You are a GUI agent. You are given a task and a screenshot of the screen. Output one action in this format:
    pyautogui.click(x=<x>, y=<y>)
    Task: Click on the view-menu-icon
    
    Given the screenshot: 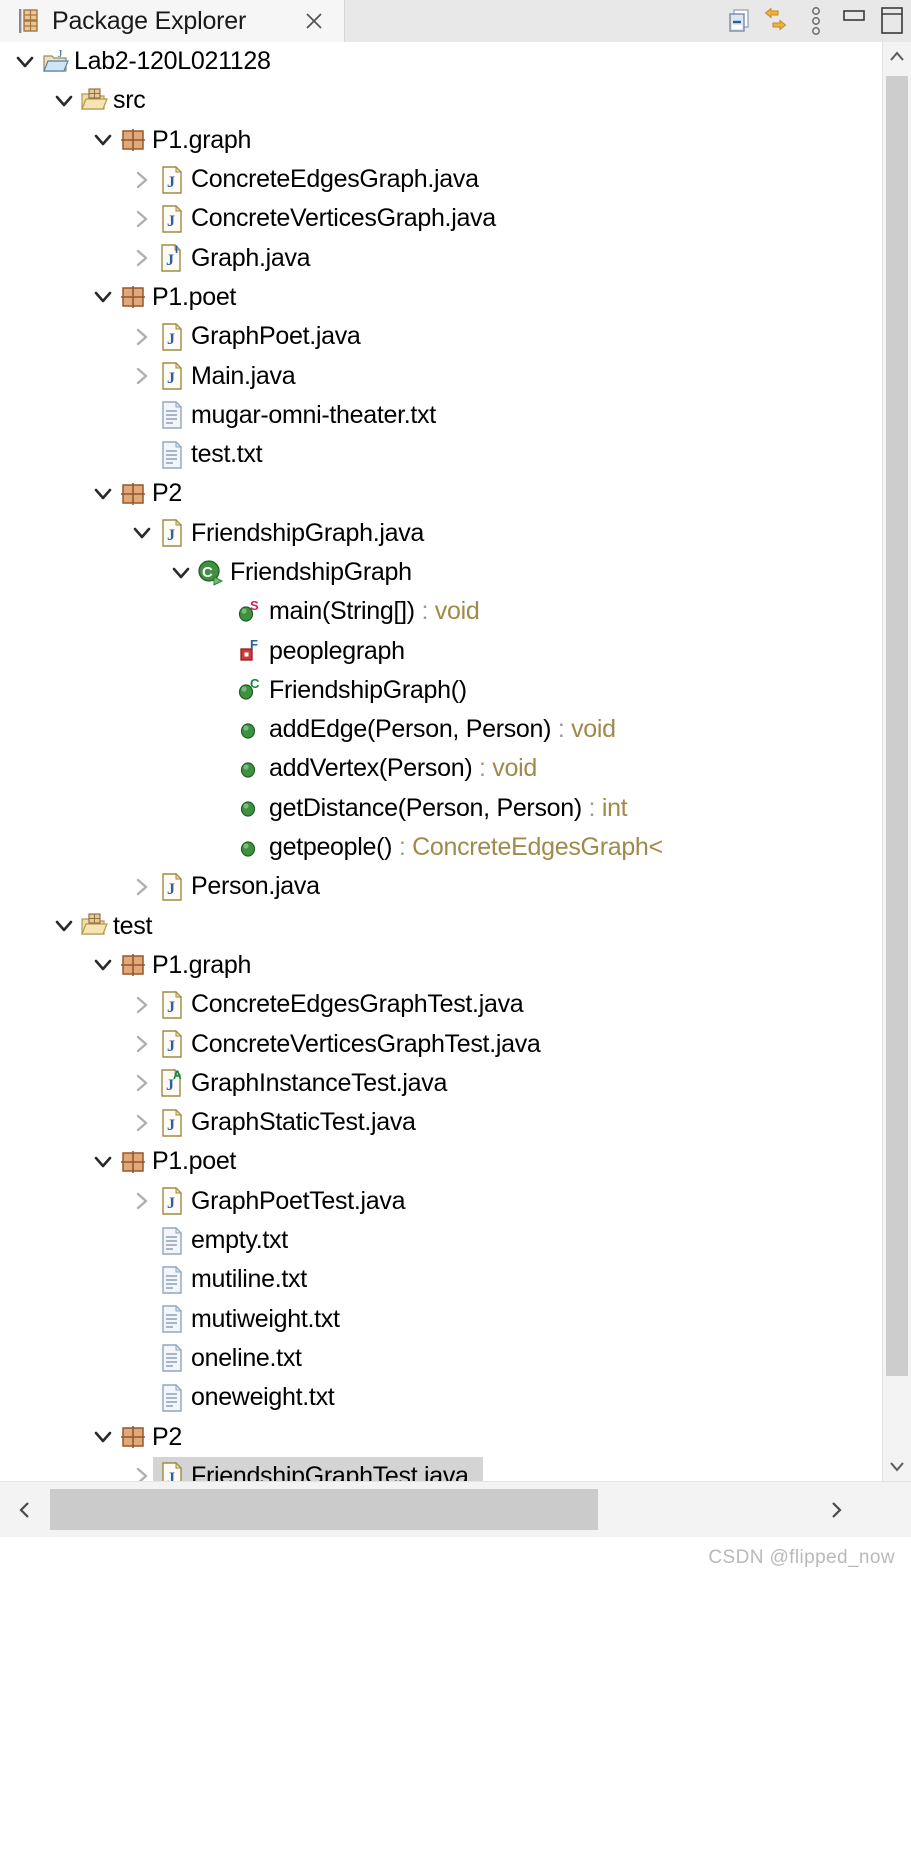 What is the action you would take?
    pyautogui.click(x=816, y=21)
    